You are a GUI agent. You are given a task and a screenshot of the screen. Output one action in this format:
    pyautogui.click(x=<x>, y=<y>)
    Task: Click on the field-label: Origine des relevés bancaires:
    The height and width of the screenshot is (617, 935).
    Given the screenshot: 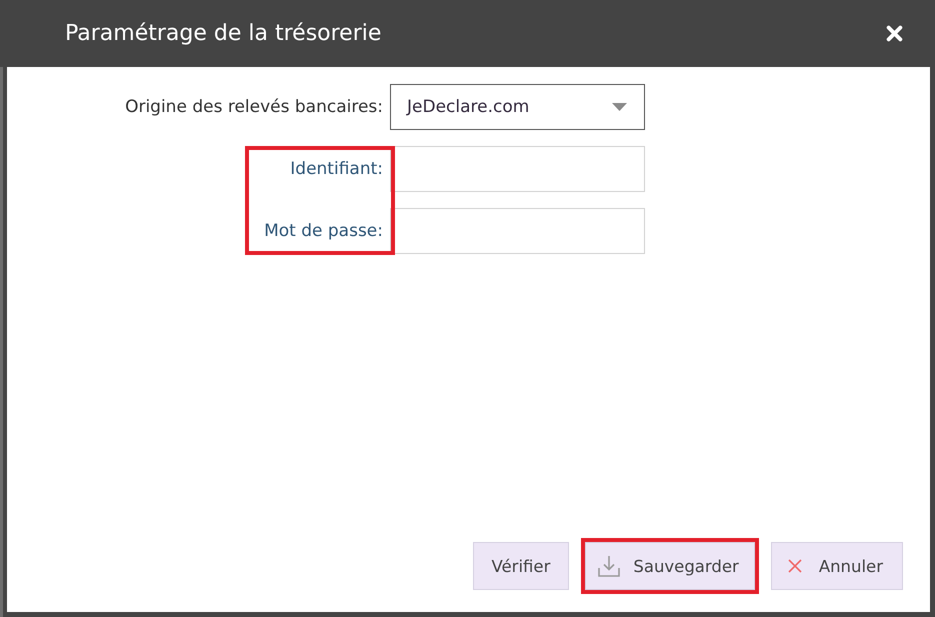 What is the action you would take?
    pyautogui.click(x=254, y=107)
    